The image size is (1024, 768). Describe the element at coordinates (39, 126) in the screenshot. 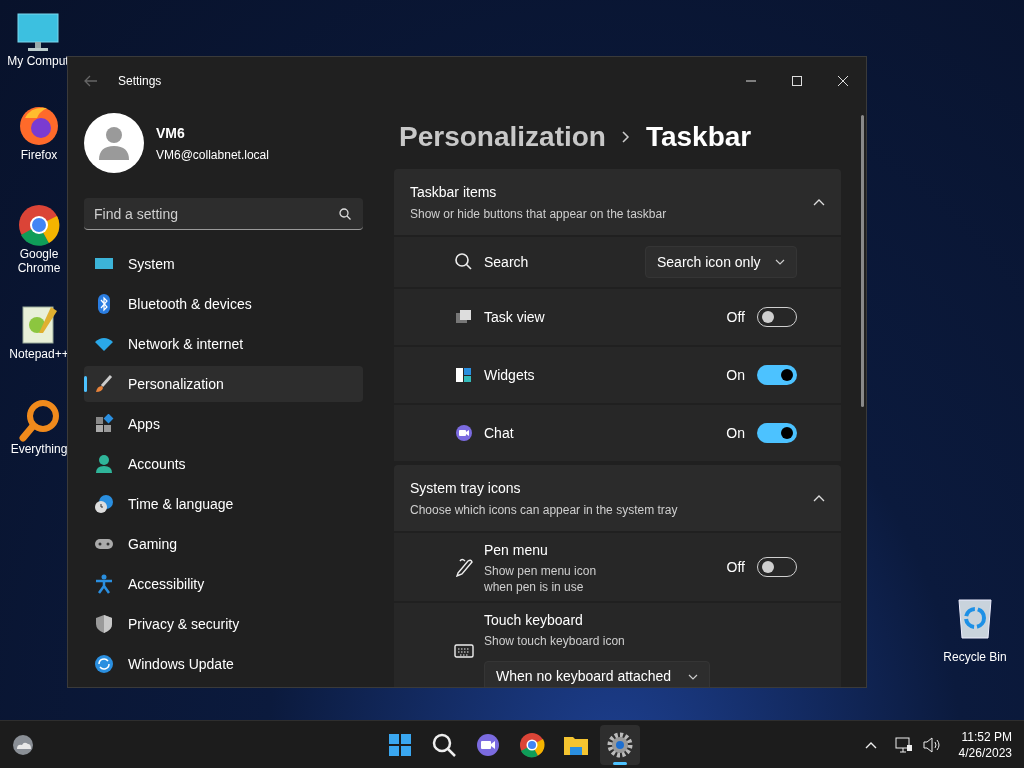

I see `fox-globe-icon` at that location.